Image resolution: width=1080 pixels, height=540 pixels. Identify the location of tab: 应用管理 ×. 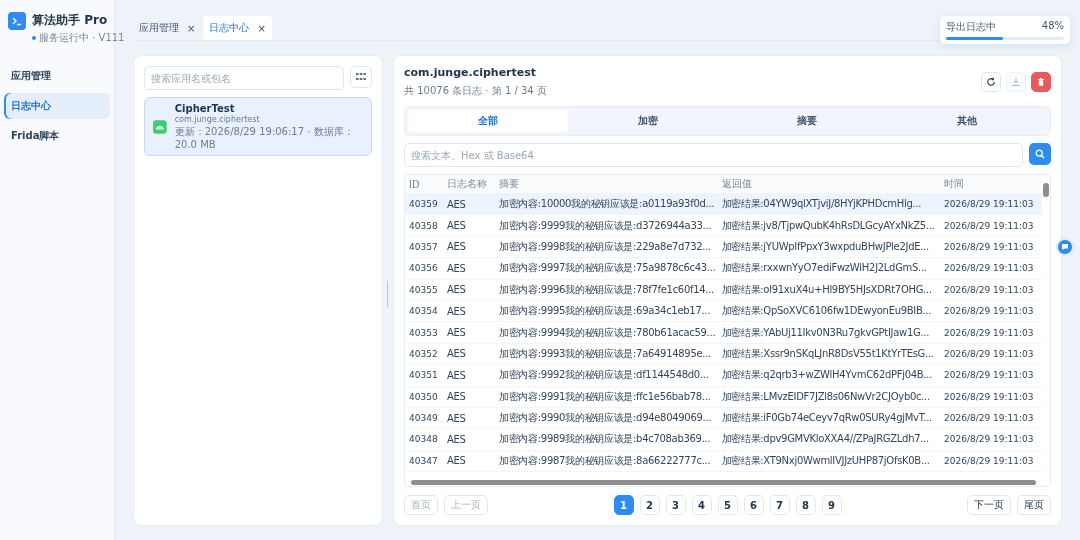
(167, 28).